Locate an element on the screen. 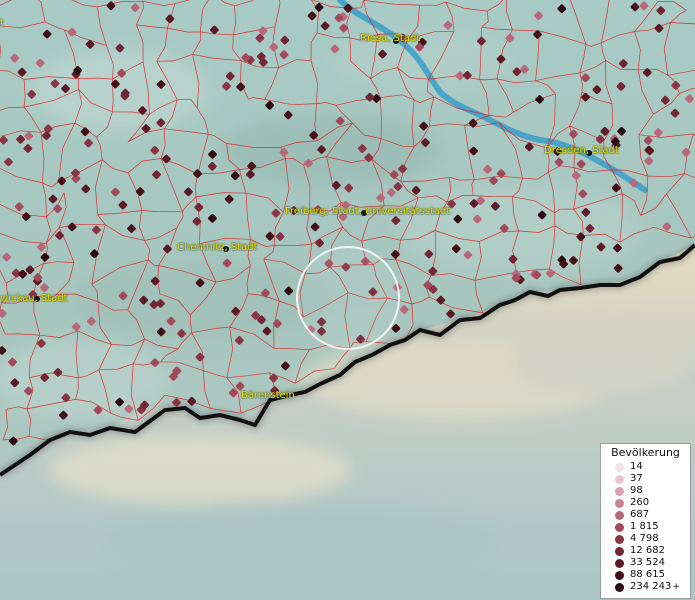  legend-entry: 98 is located at coordinates (645, 491).